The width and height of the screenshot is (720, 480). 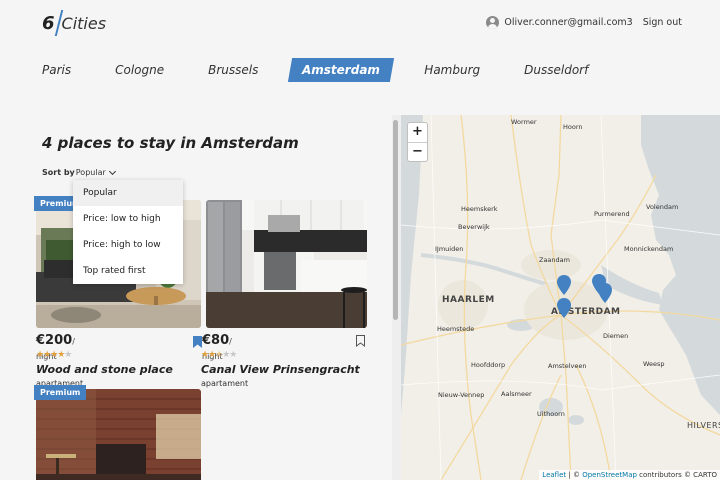 I want to click on map-label: Nieuw-Vennep, so click(x=461, y=395).